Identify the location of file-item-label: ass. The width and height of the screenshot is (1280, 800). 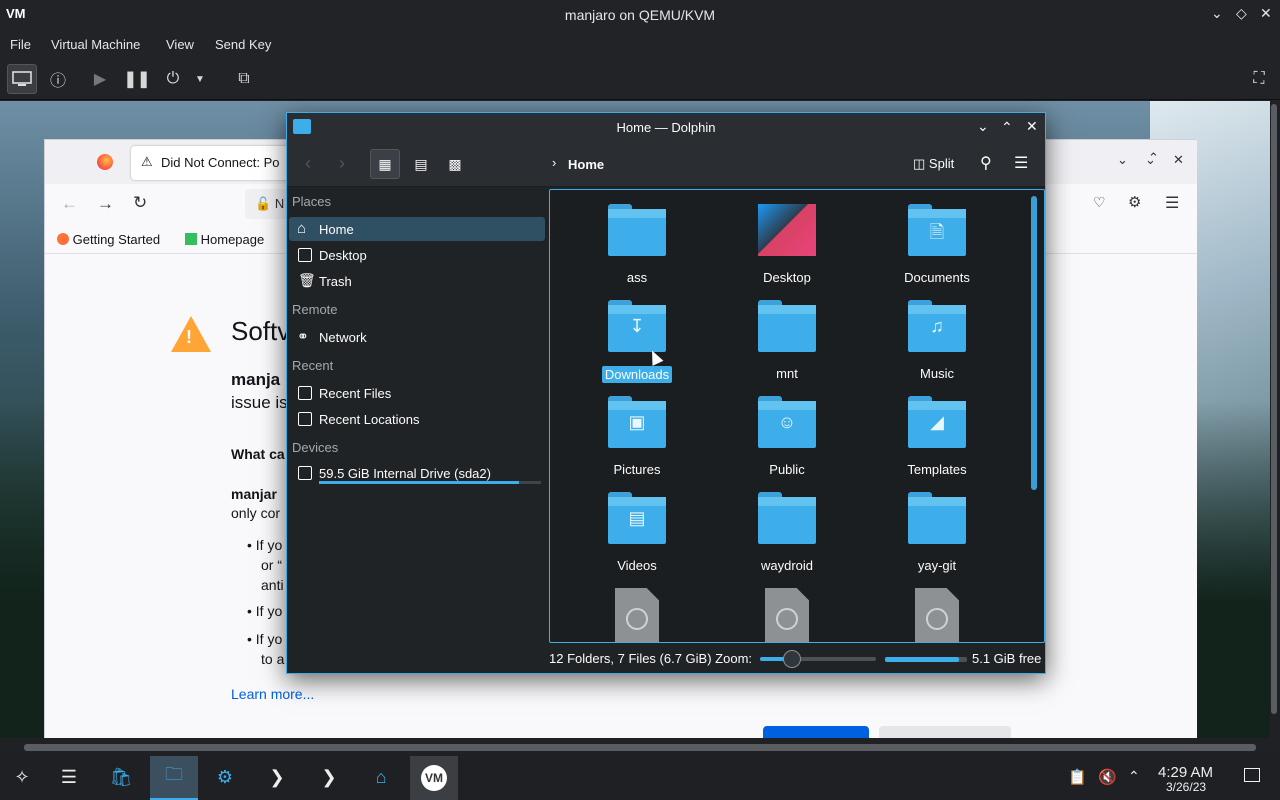
(637, 277).